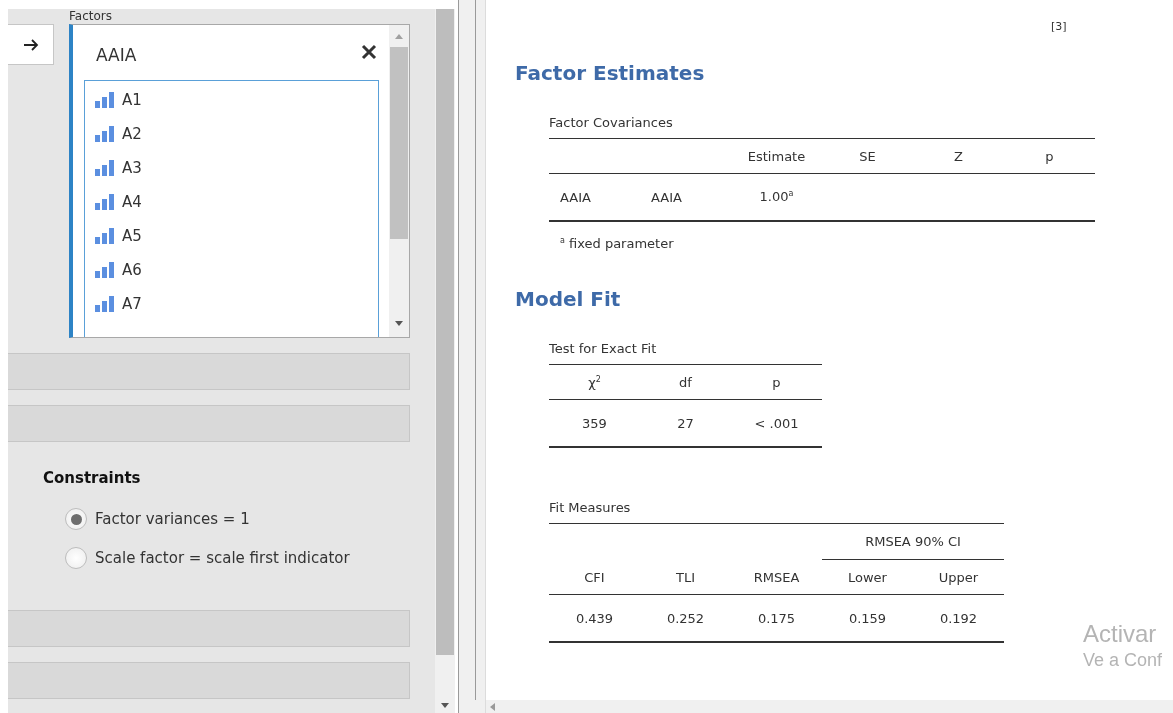 This screenshot has height=713, width=1173. What do you see at coordinates (493, 706) in the screenshot?
I see `scroll-left-icon` at bounding box center [493, 706].